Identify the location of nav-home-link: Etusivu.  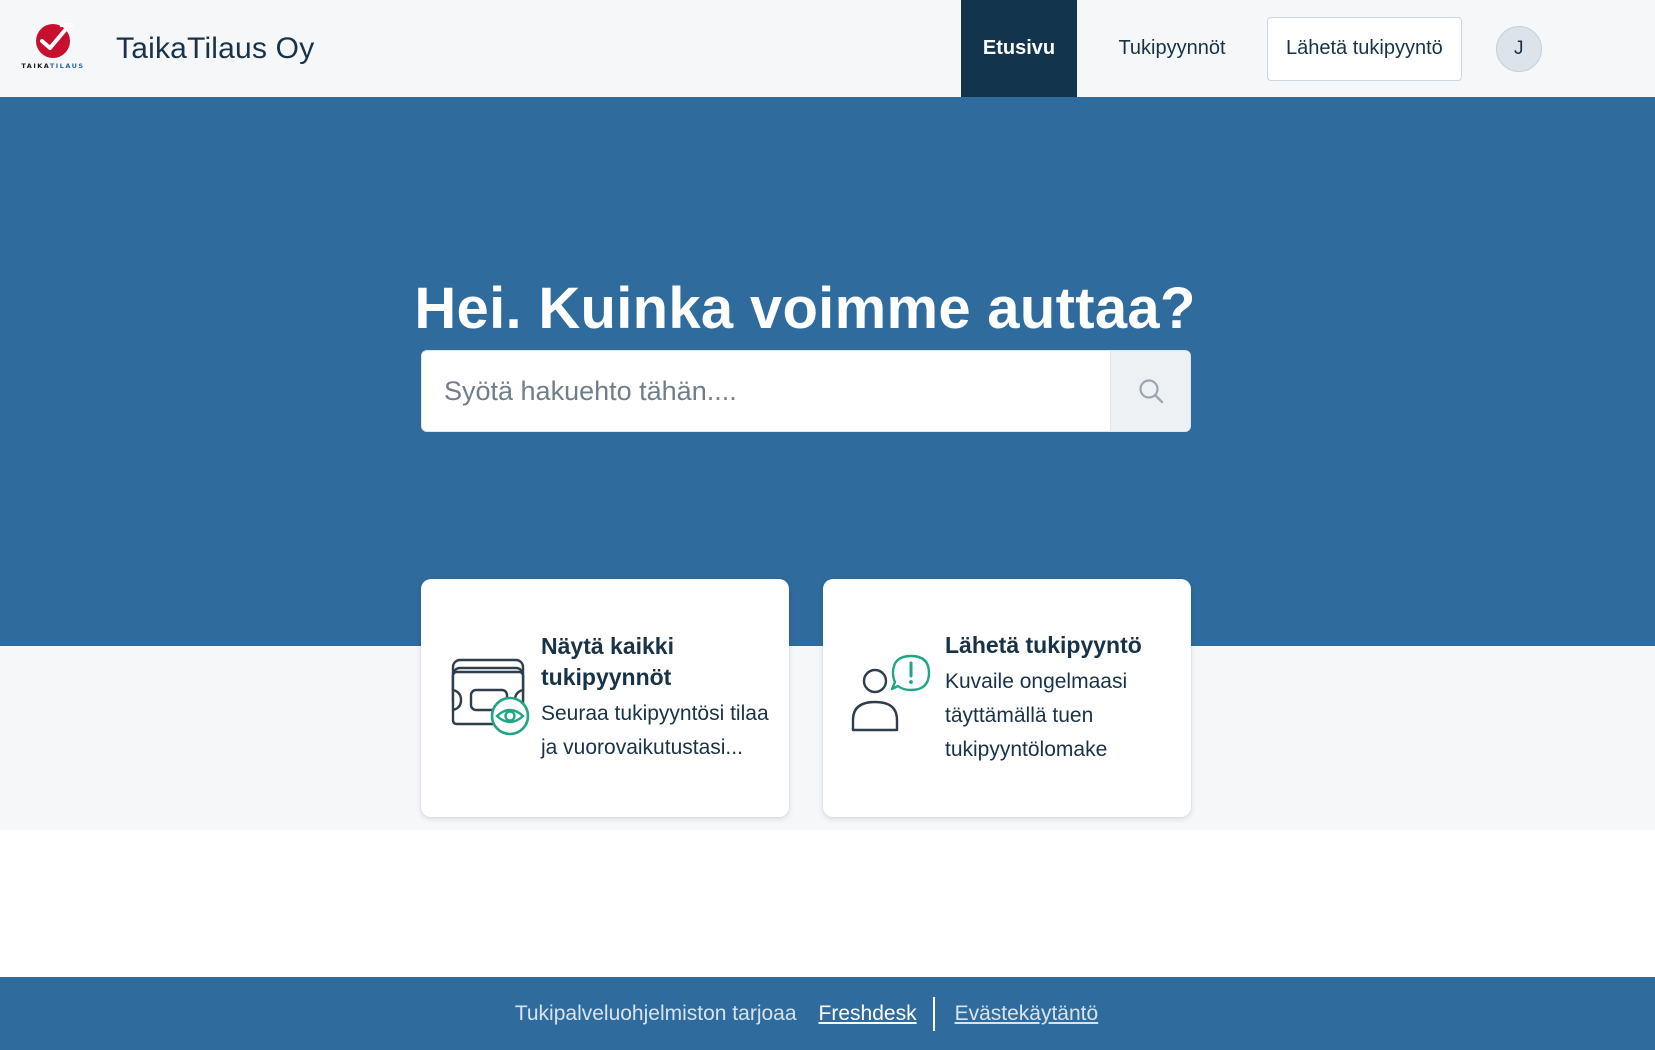
(1019, 48).